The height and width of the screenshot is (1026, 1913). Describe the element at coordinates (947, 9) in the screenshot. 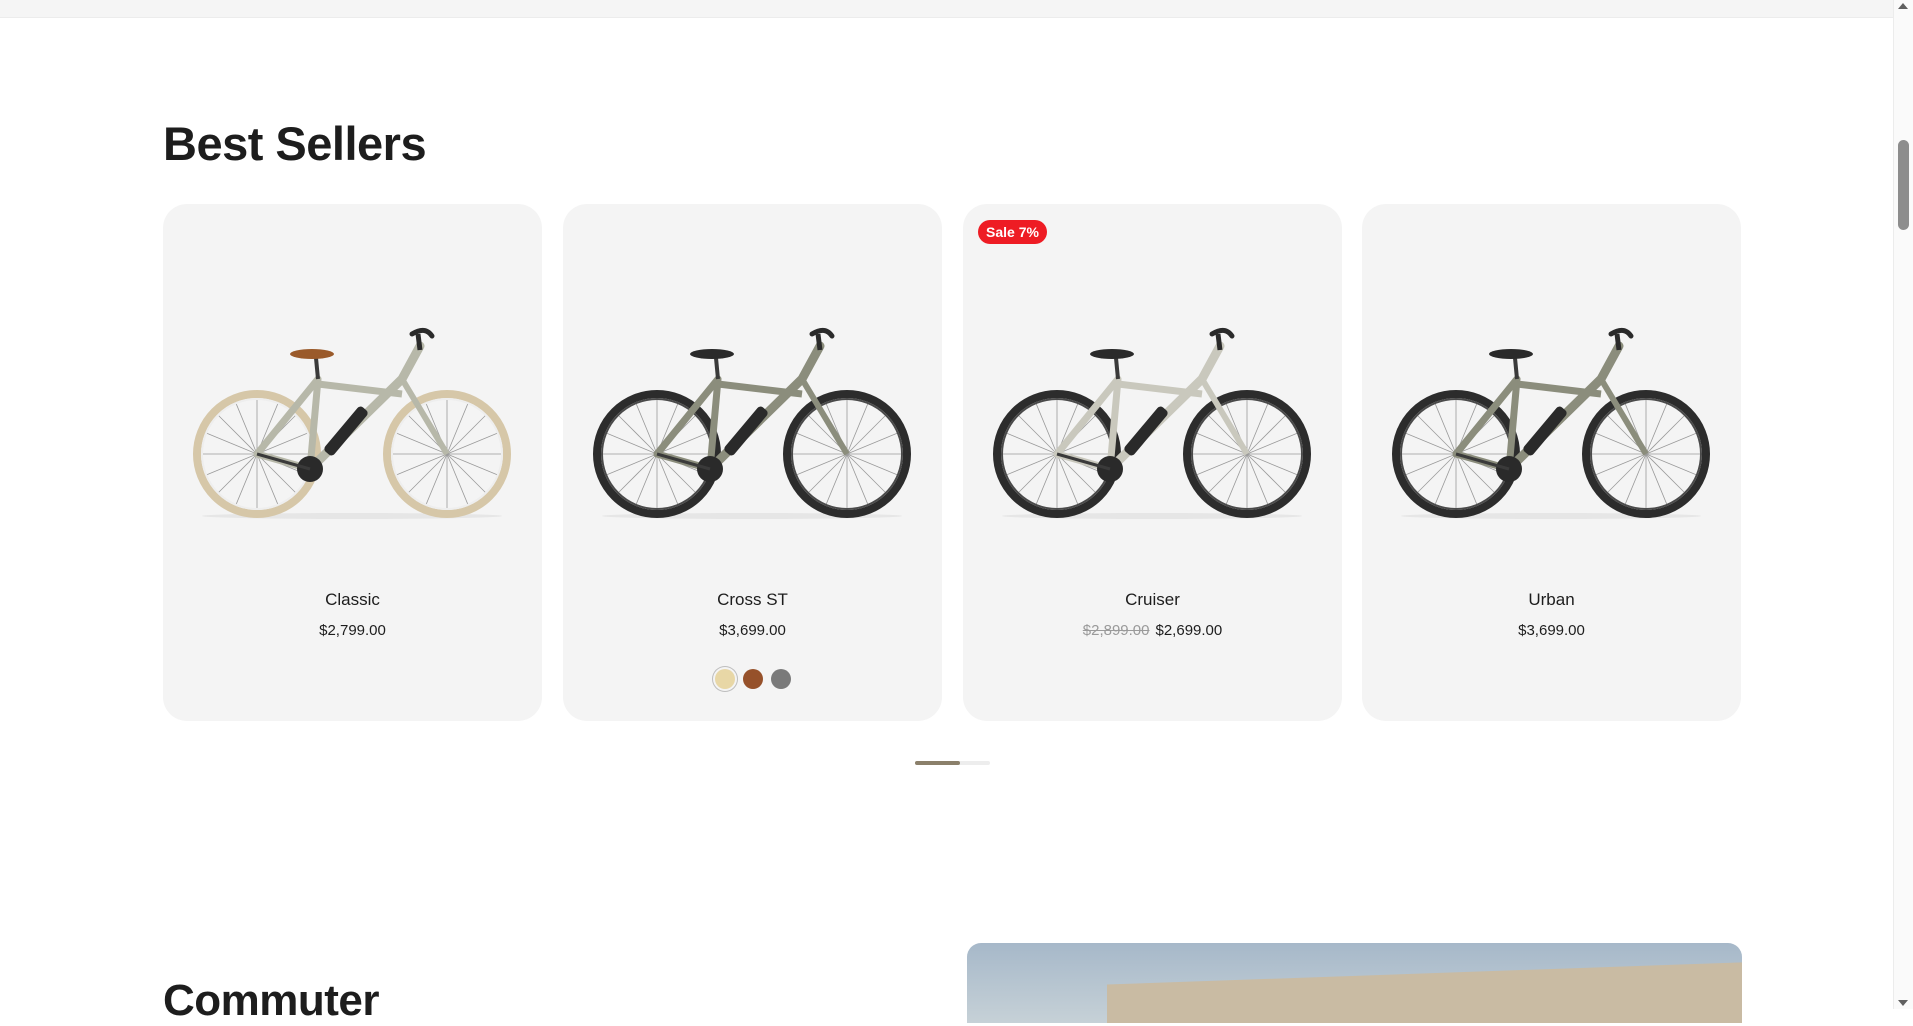

I see `header-bar-edge` at that location.